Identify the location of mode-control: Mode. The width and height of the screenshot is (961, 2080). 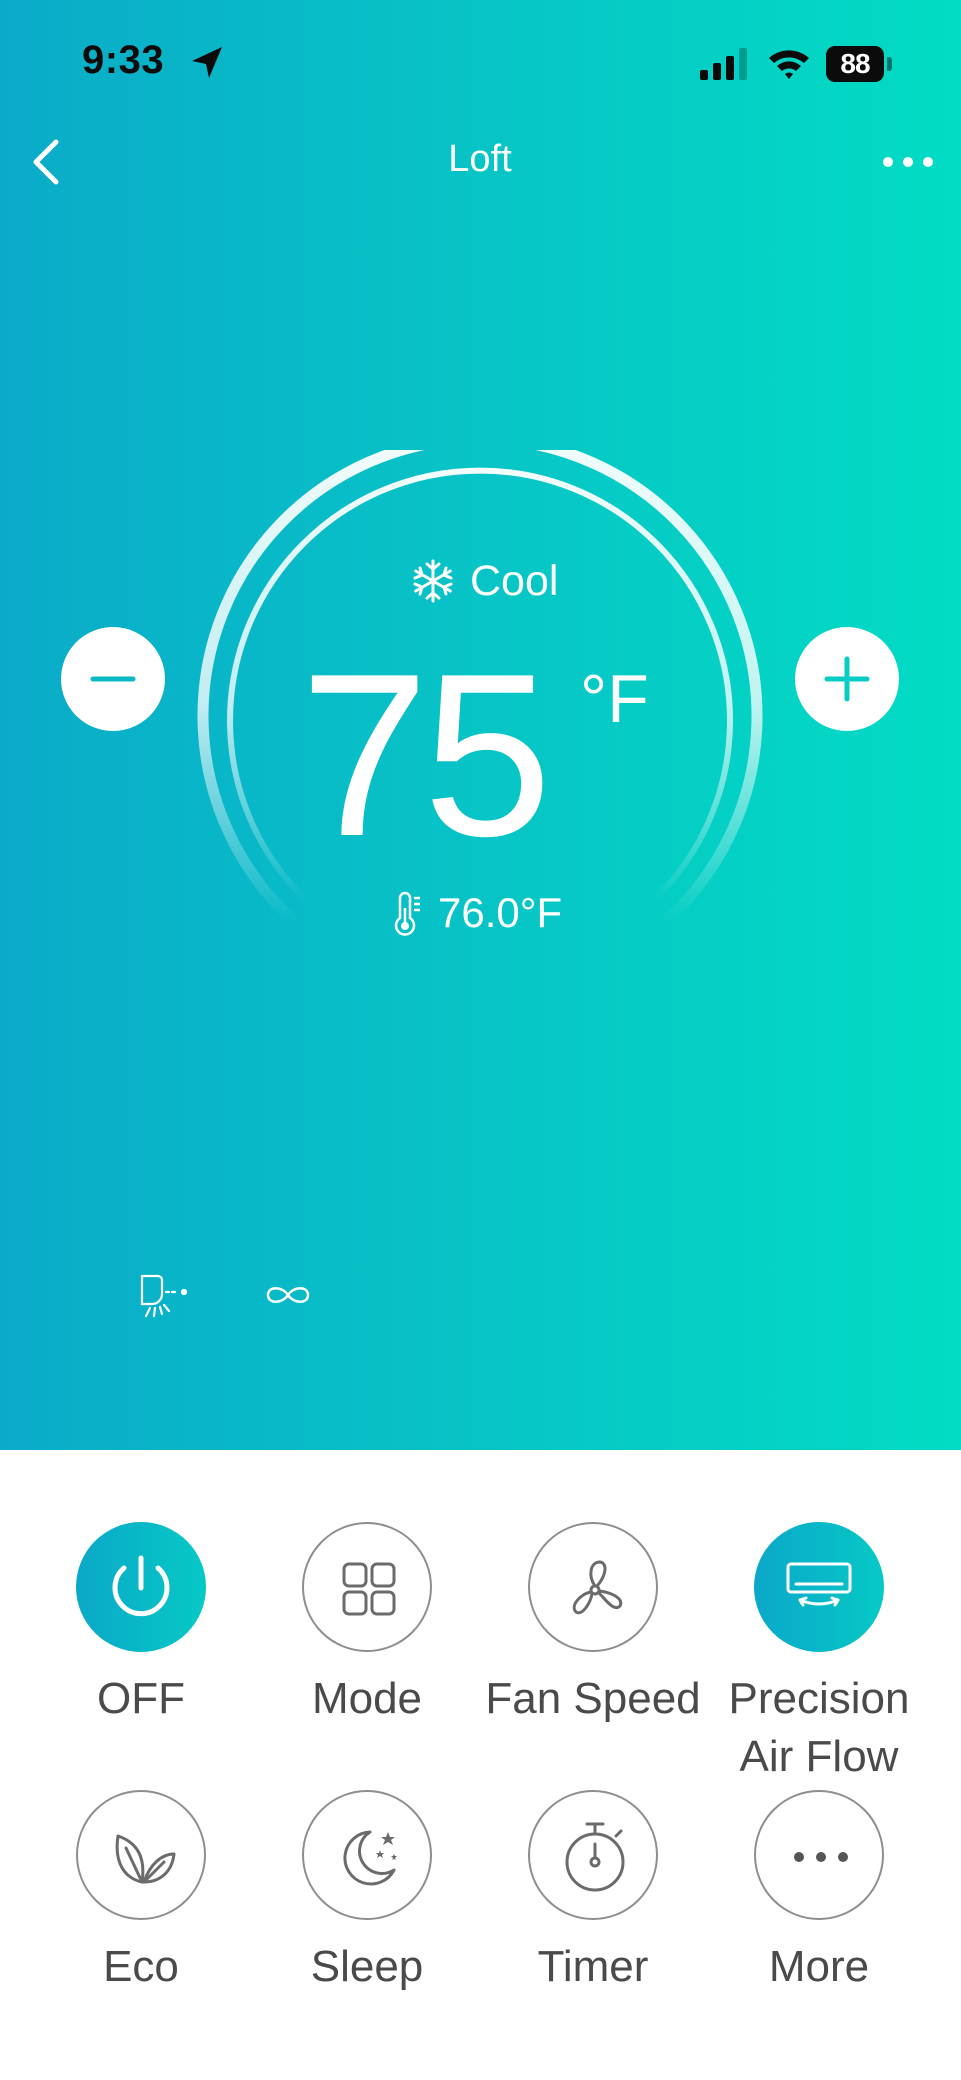
(367, 1625).